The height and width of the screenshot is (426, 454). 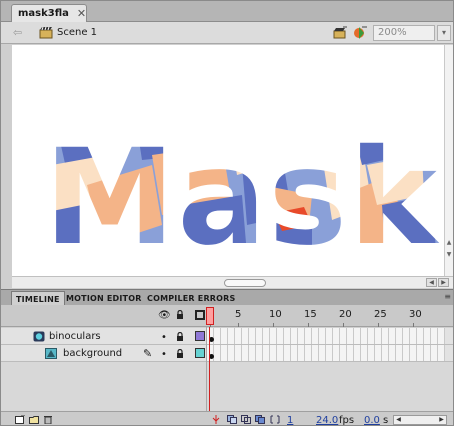 What do you see at coordinates (260, 419) in the screenshot?
I see `edit-multiple-frames-icon` at bounding box center [260, 419].